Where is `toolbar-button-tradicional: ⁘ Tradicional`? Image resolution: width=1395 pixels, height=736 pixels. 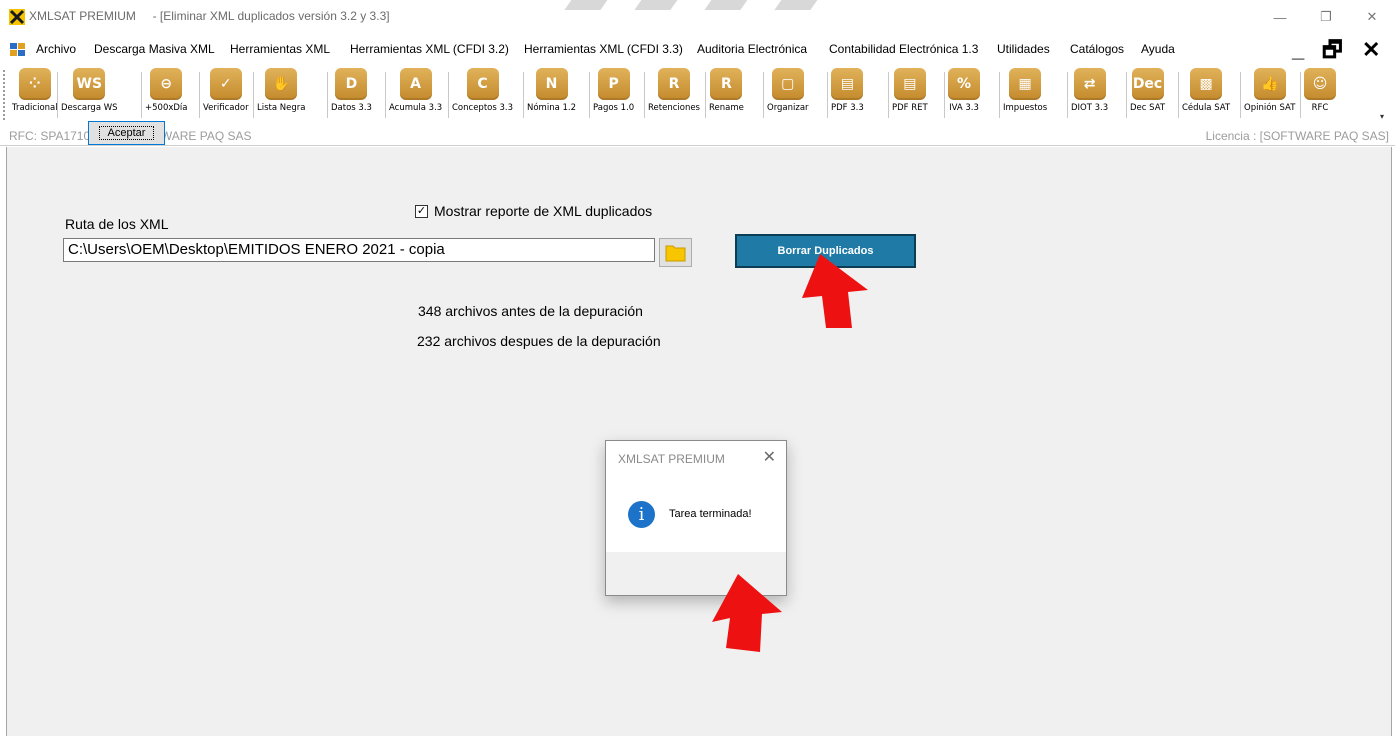 toolbar-button-tradicional: ⁘ Tradicional is located at coordinates (35, 95).